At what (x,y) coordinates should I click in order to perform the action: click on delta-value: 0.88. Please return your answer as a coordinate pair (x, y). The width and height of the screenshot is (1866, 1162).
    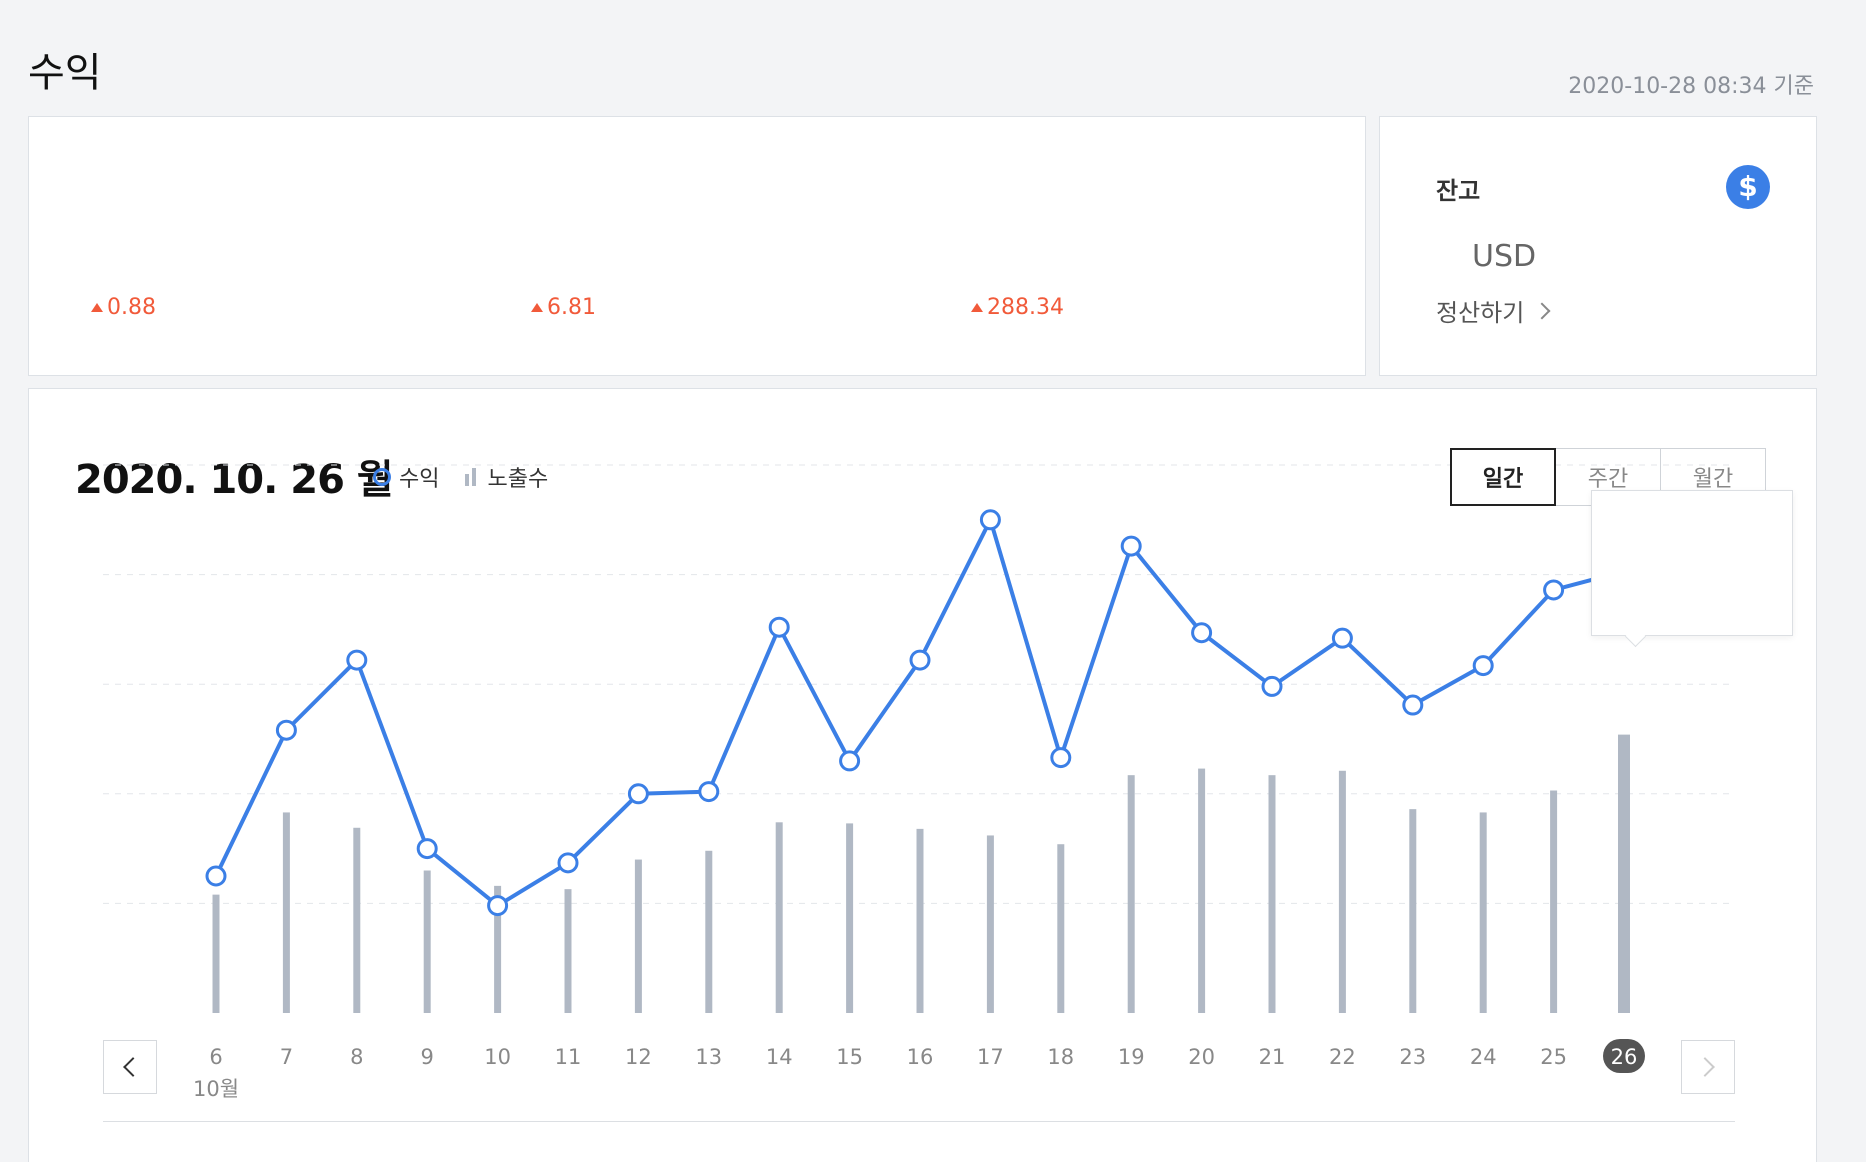
    Looking at the image, I should click on (131, 307).